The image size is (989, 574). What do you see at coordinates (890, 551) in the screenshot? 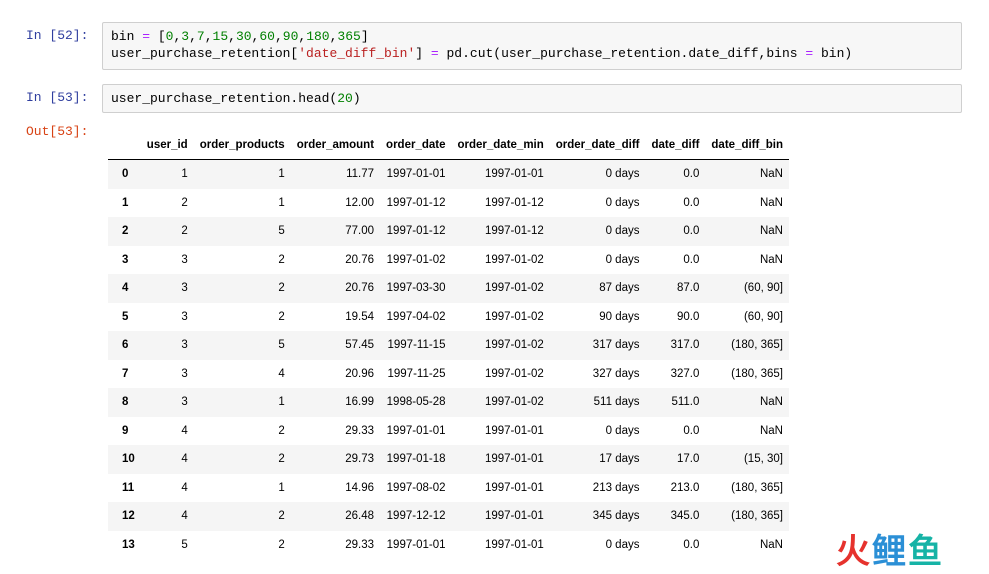
I see `watermark-char-2: 鲤` at bounding box center [890, 551].